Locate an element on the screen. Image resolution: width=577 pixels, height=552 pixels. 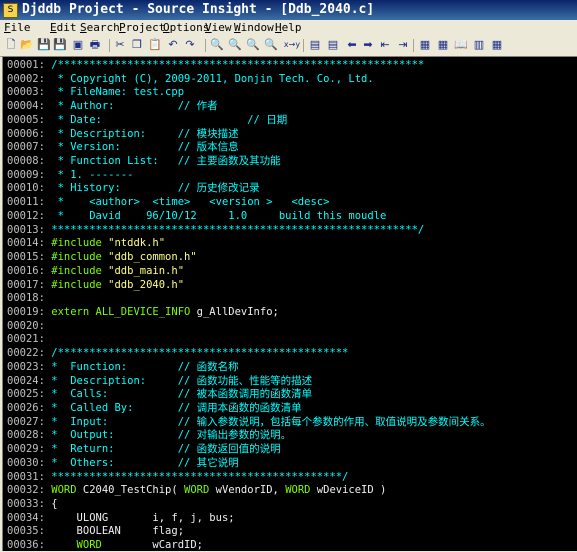
bookmark-toggle-icon: ▤ is located at coordinates (333, 45).